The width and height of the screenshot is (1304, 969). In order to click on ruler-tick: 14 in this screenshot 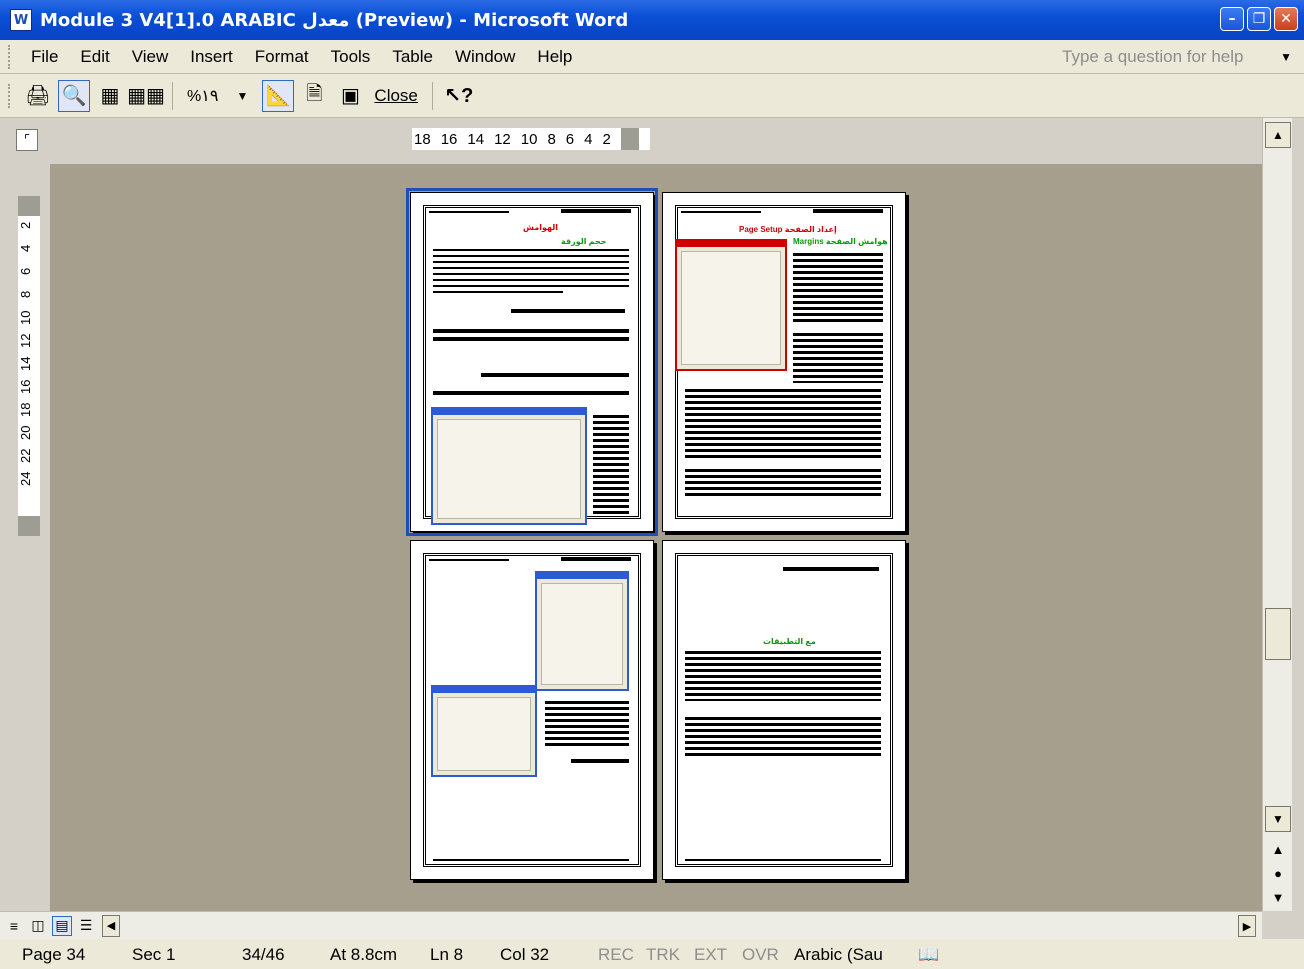, I will do `click(25, 363)`.